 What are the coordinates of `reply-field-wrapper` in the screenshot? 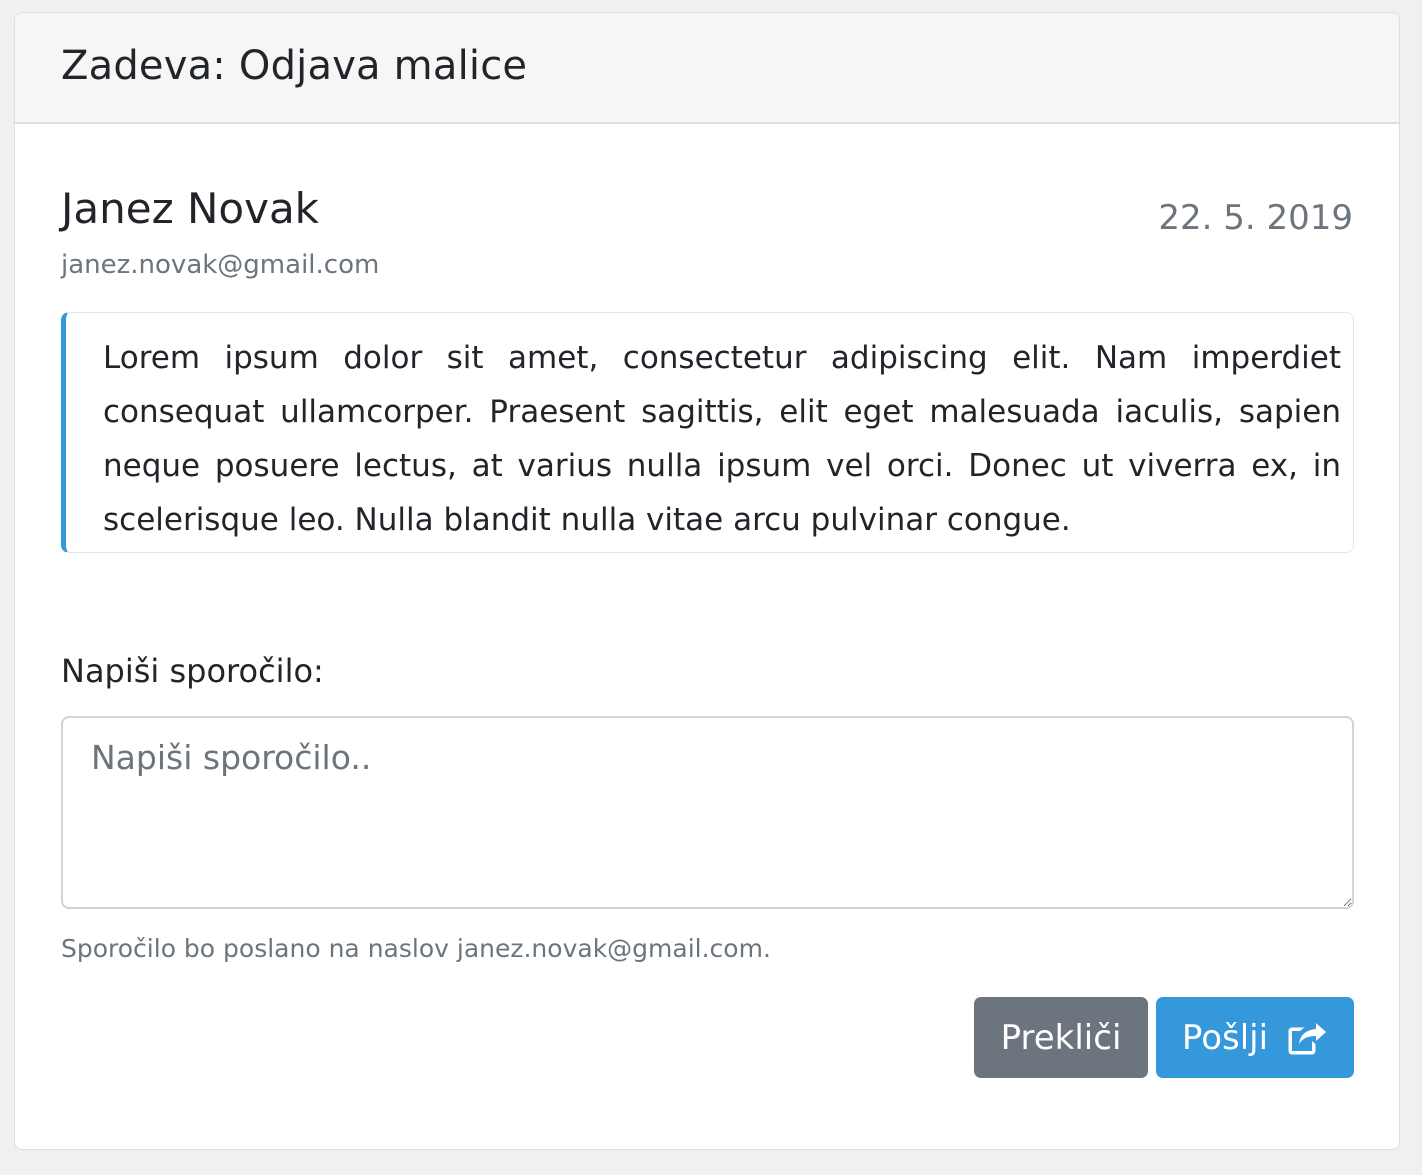 It's located at (707, 812).